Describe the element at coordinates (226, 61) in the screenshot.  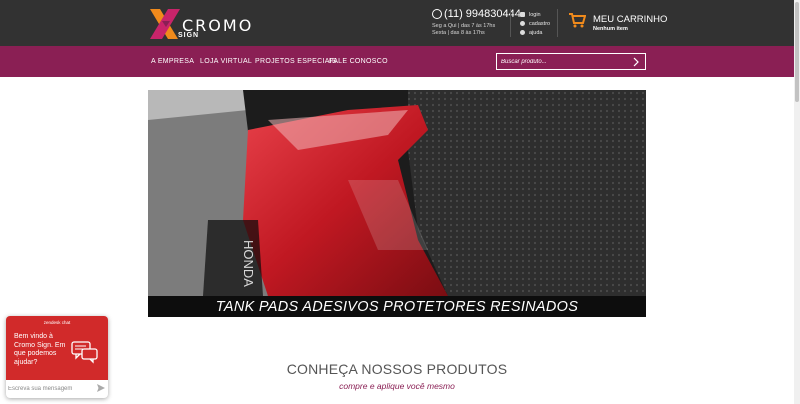
I see `nav-item-loja-virtual: LOJA VIRTUAL` at that location.